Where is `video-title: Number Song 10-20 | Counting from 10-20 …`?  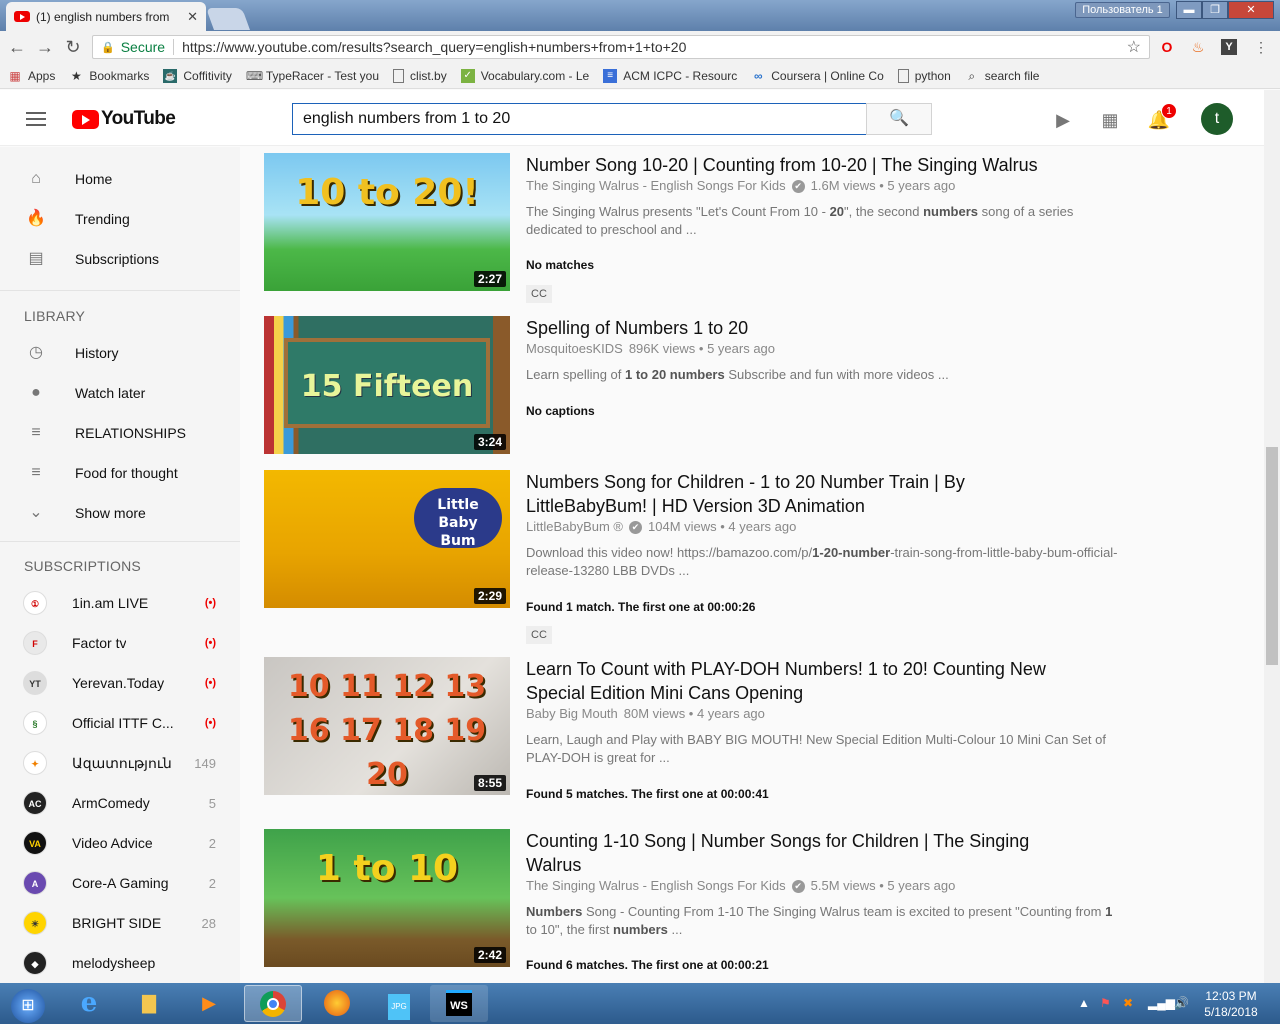 video-title: Number Song 10-20 | Counting from 10-20 … is located at coordinates (826, 165).